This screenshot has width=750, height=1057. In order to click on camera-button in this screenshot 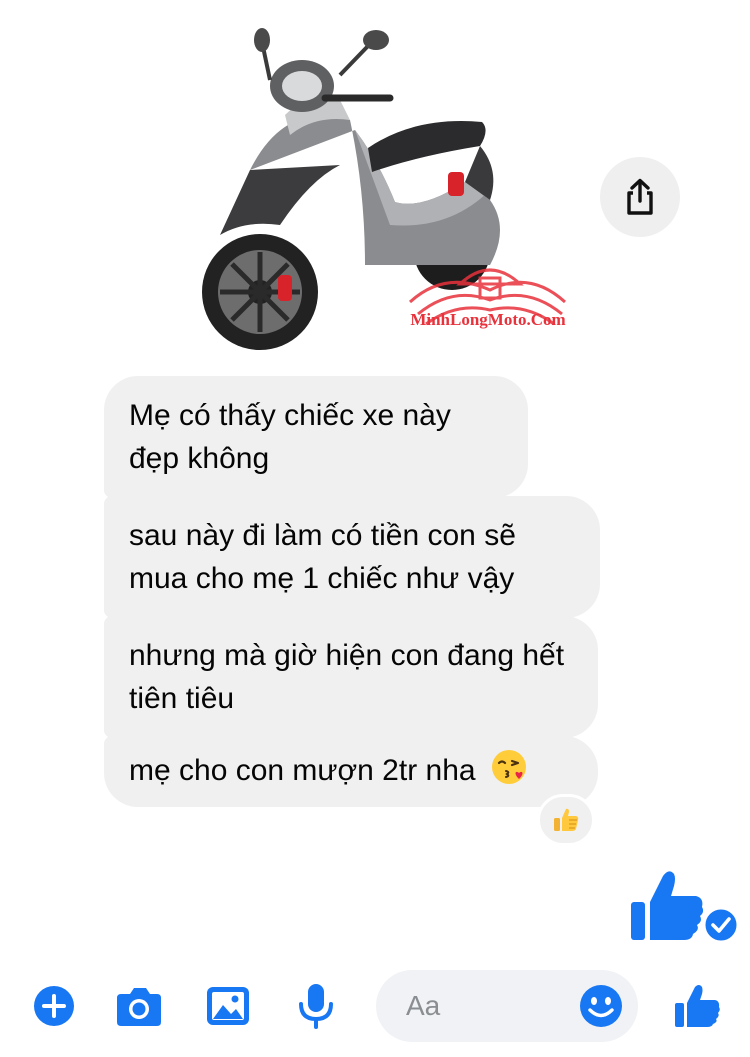, I will do `click(139, 1006)`.